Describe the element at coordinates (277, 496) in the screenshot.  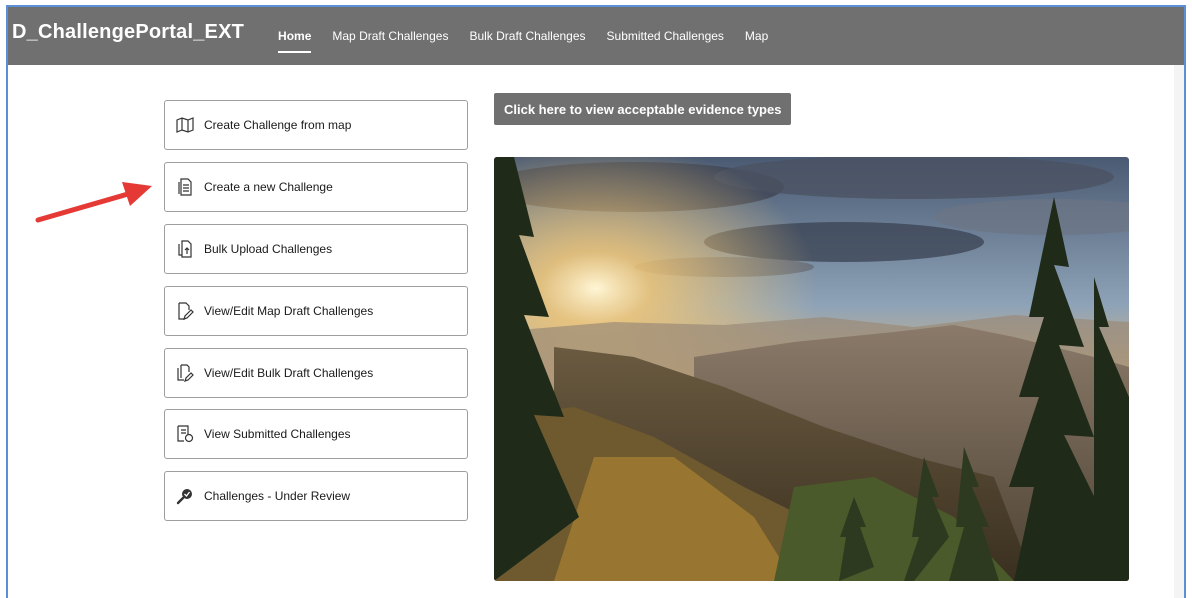
I see `button-label: Challenges - Under Review` at that location.